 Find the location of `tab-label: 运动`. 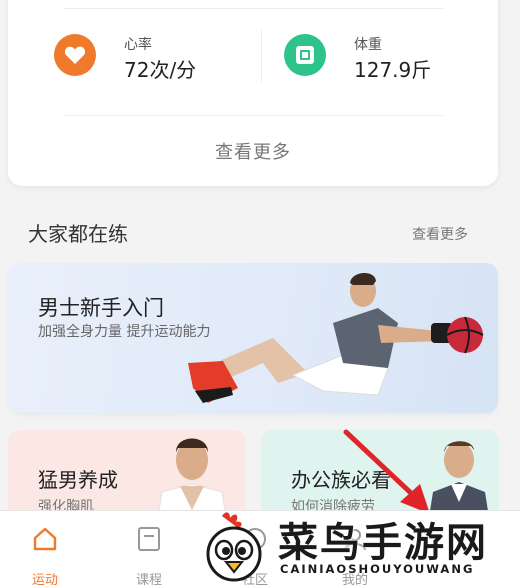

tab-label: 运动 is located at coordinates (44, 579).